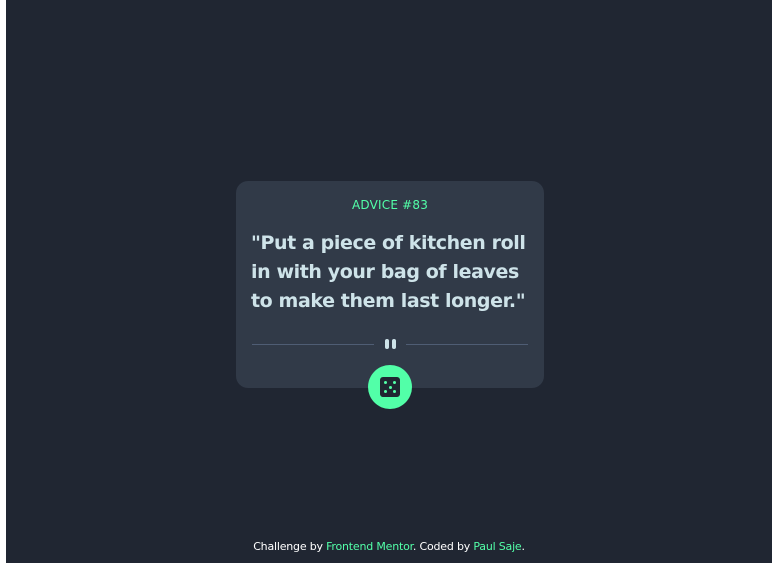 The image size is (772, 563). I want to click on generate-advice-button, so click(390, 387).